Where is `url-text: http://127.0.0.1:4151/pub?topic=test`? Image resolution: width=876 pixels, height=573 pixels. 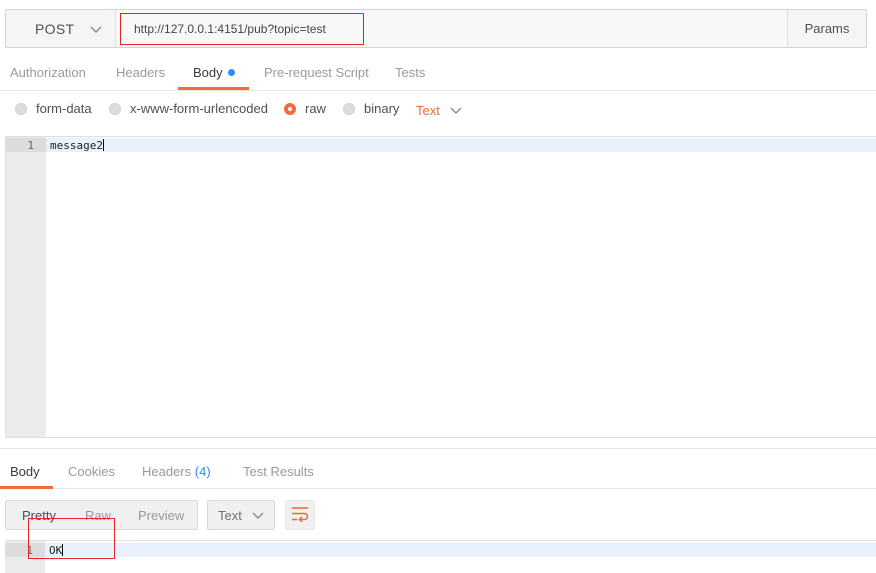 url-text: http://127.0.0.1:4151/pub?topic=test is located at coordinates (230, 28).